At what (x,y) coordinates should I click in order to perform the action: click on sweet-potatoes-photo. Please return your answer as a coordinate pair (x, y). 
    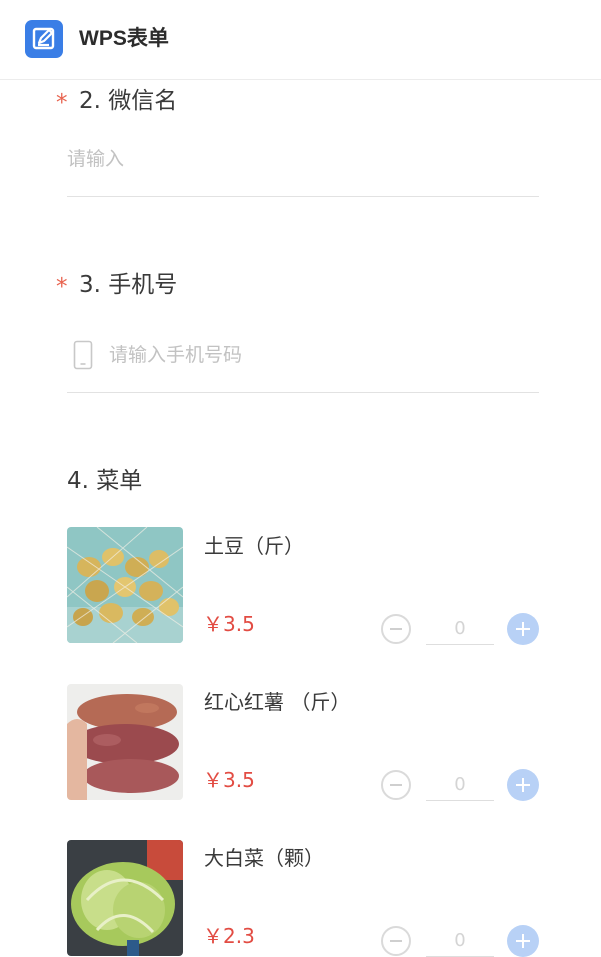
    Looking at the image, I should click on (125, 742).